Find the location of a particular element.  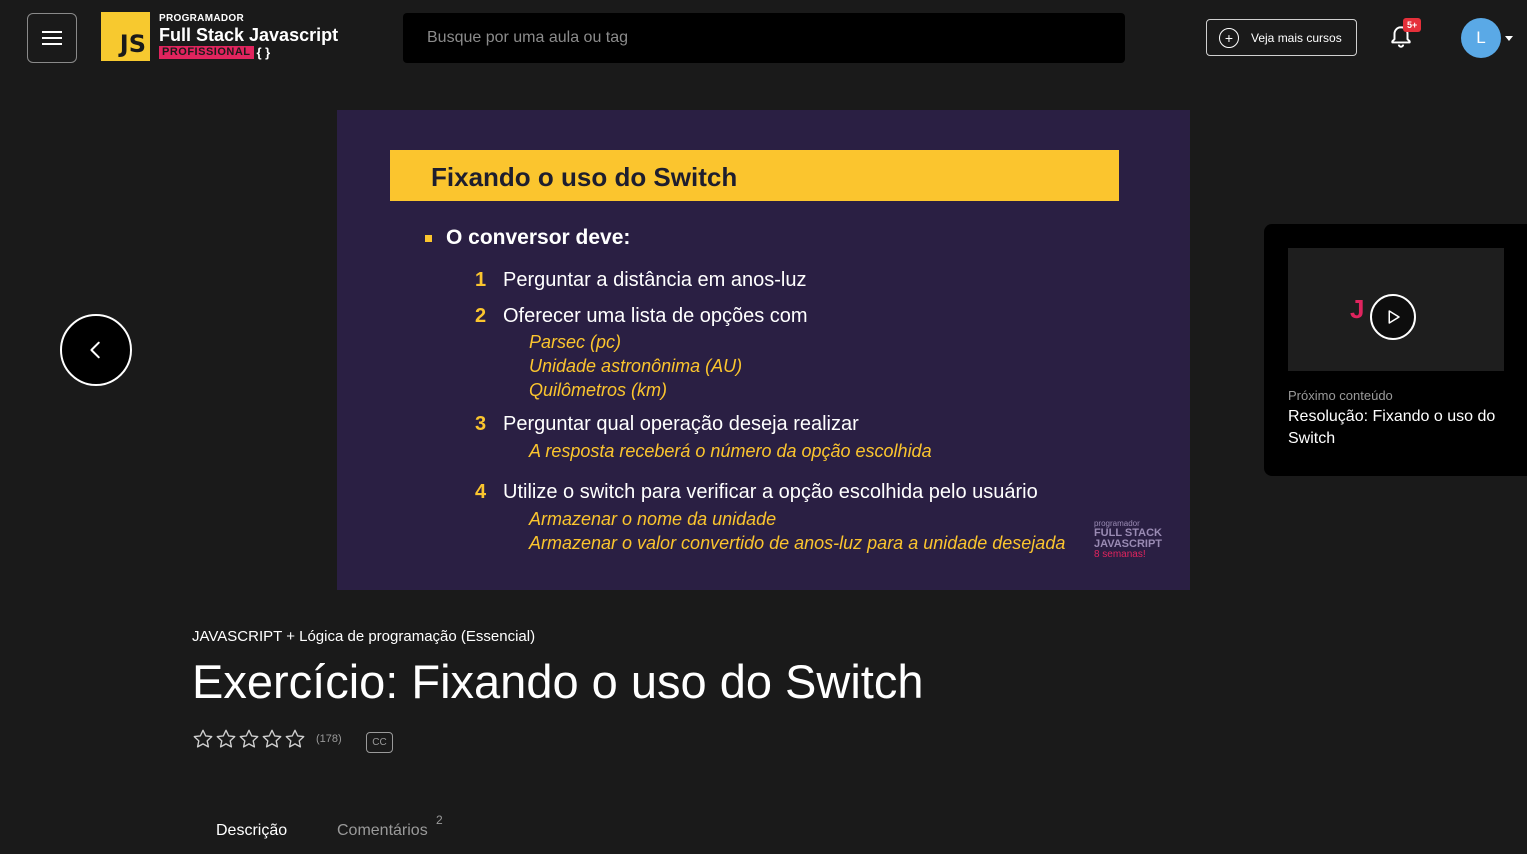

chevron-left-icon is located at coordinates (95, 350).